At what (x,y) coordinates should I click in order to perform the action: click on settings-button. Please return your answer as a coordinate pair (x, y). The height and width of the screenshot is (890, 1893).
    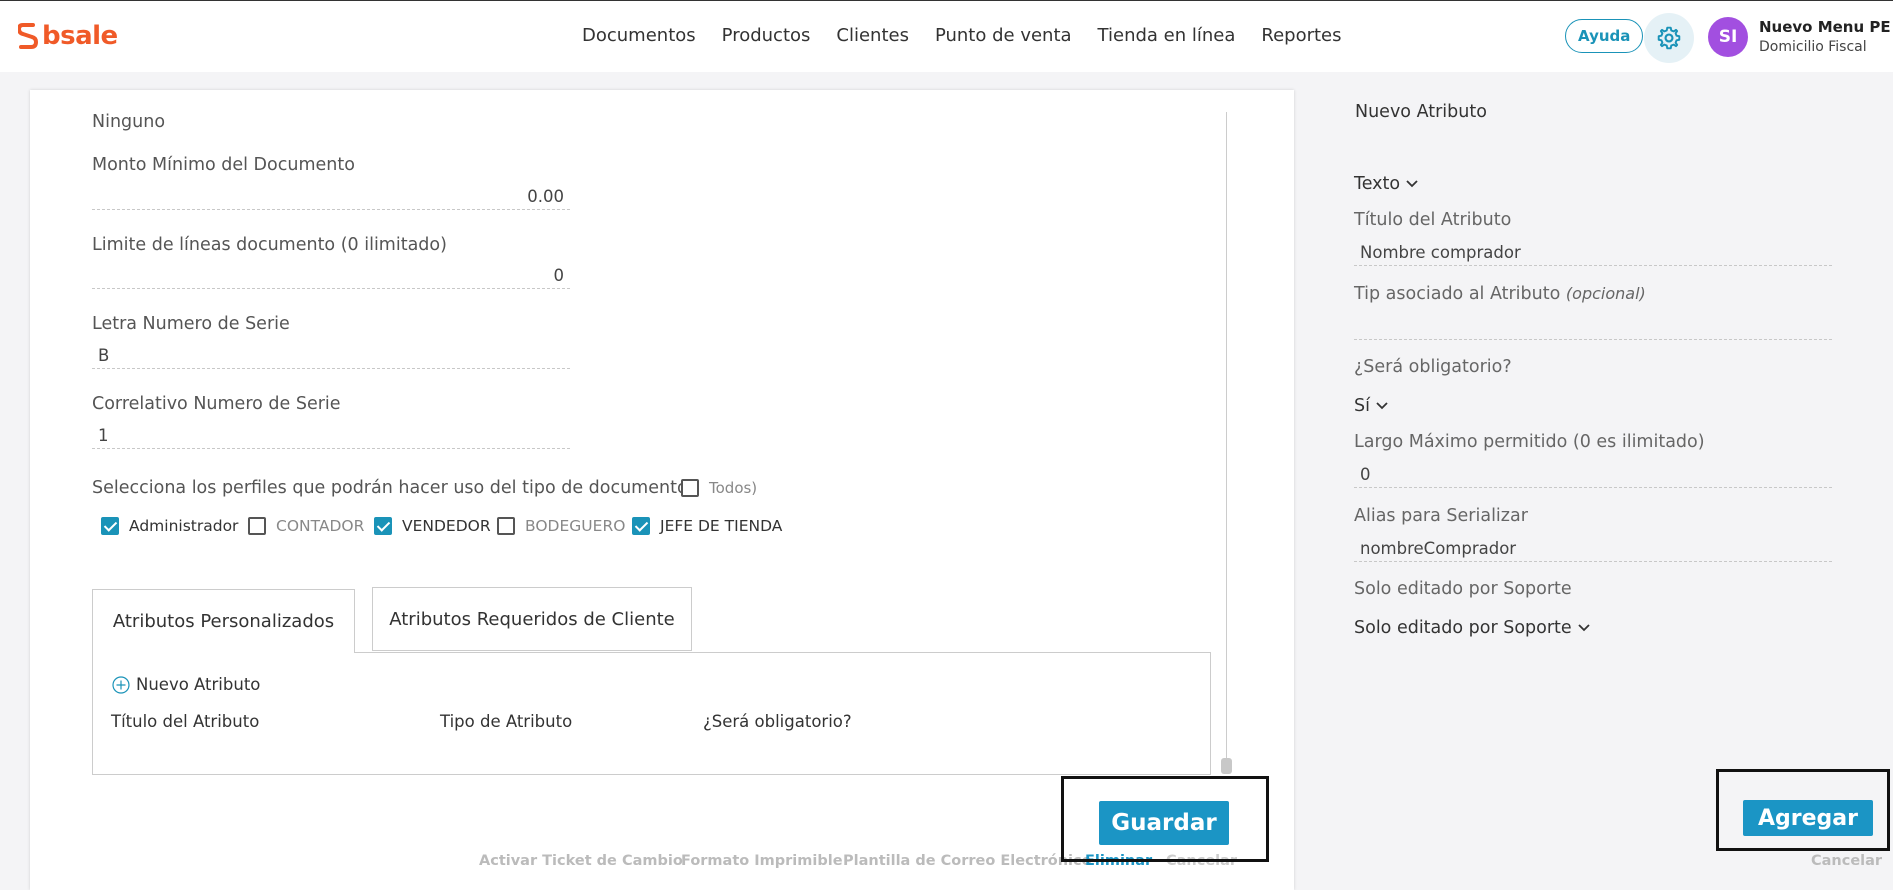
    Looking at the image, I should click on (1669, 38).